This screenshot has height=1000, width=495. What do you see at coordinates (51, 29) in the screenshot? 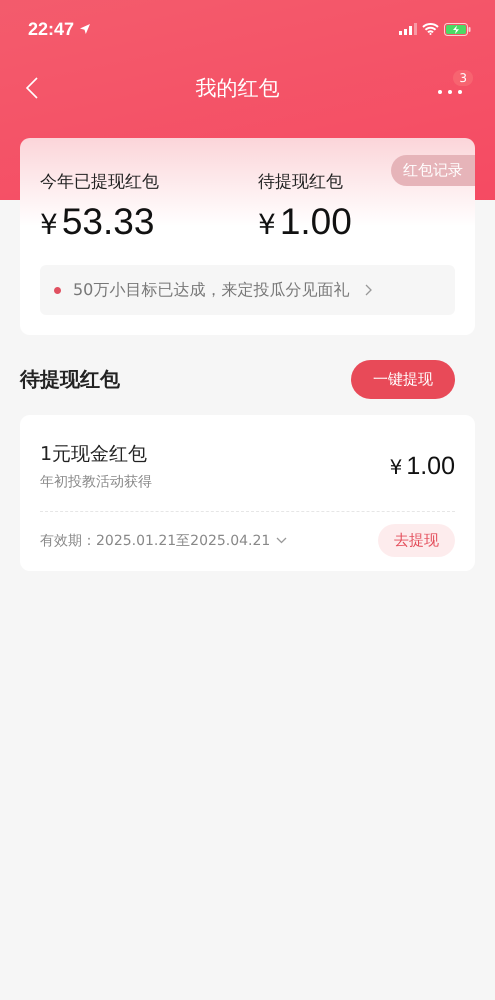
I see `status-time: 22:47` at bounding box center [51, 29].